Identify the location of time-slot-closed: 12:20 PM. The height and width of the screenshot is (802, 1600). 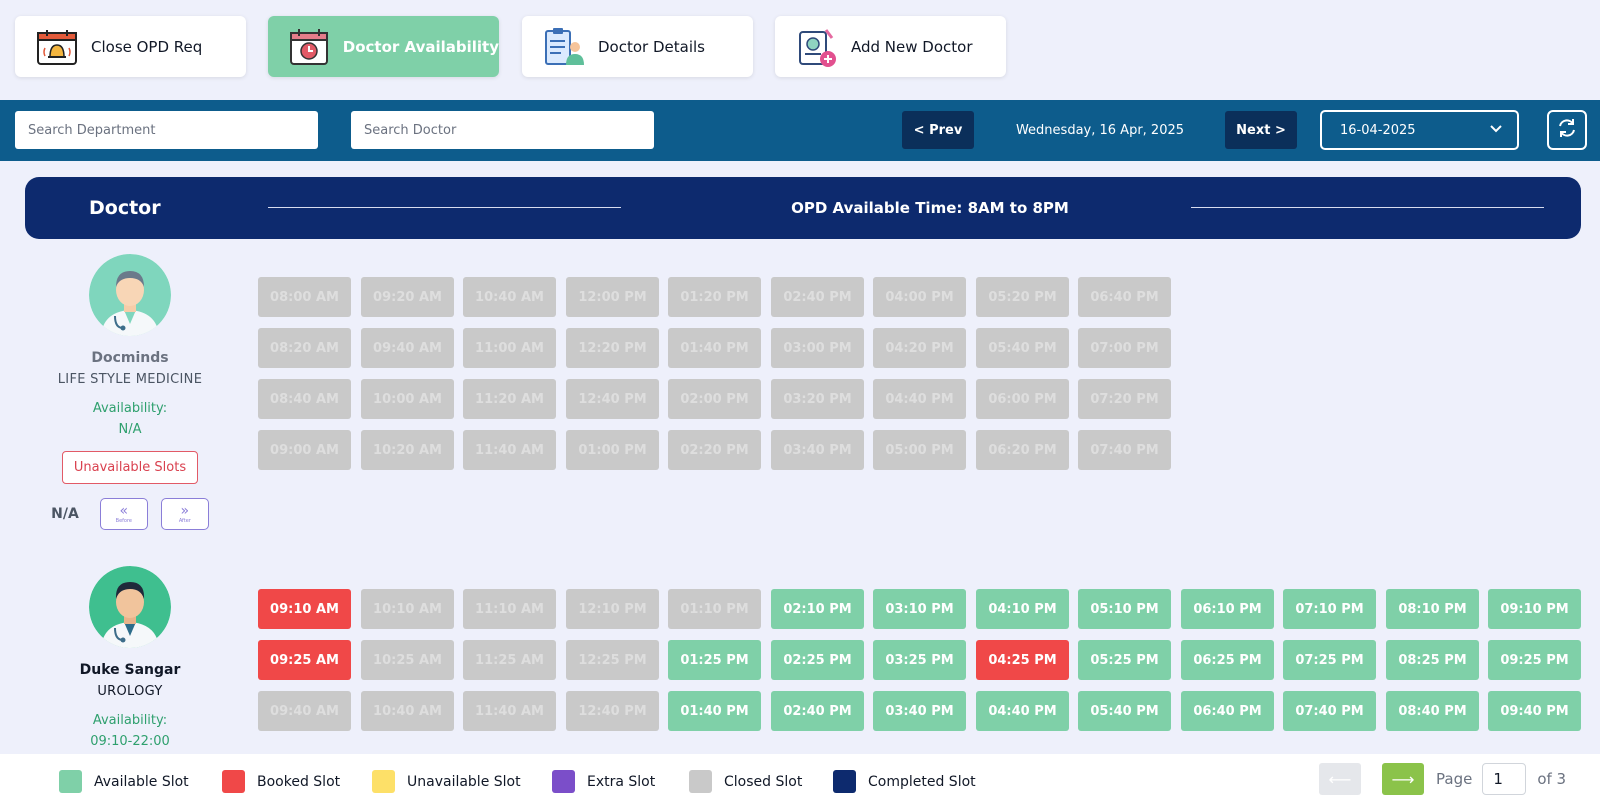
(612, 348).